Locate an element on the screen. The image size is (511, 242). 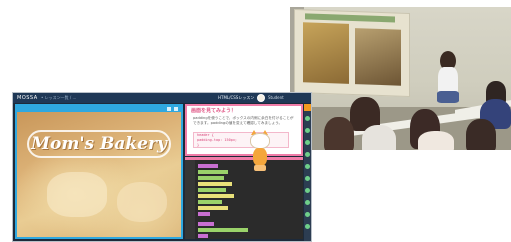
username: Student is located at coordinates (276, 98).